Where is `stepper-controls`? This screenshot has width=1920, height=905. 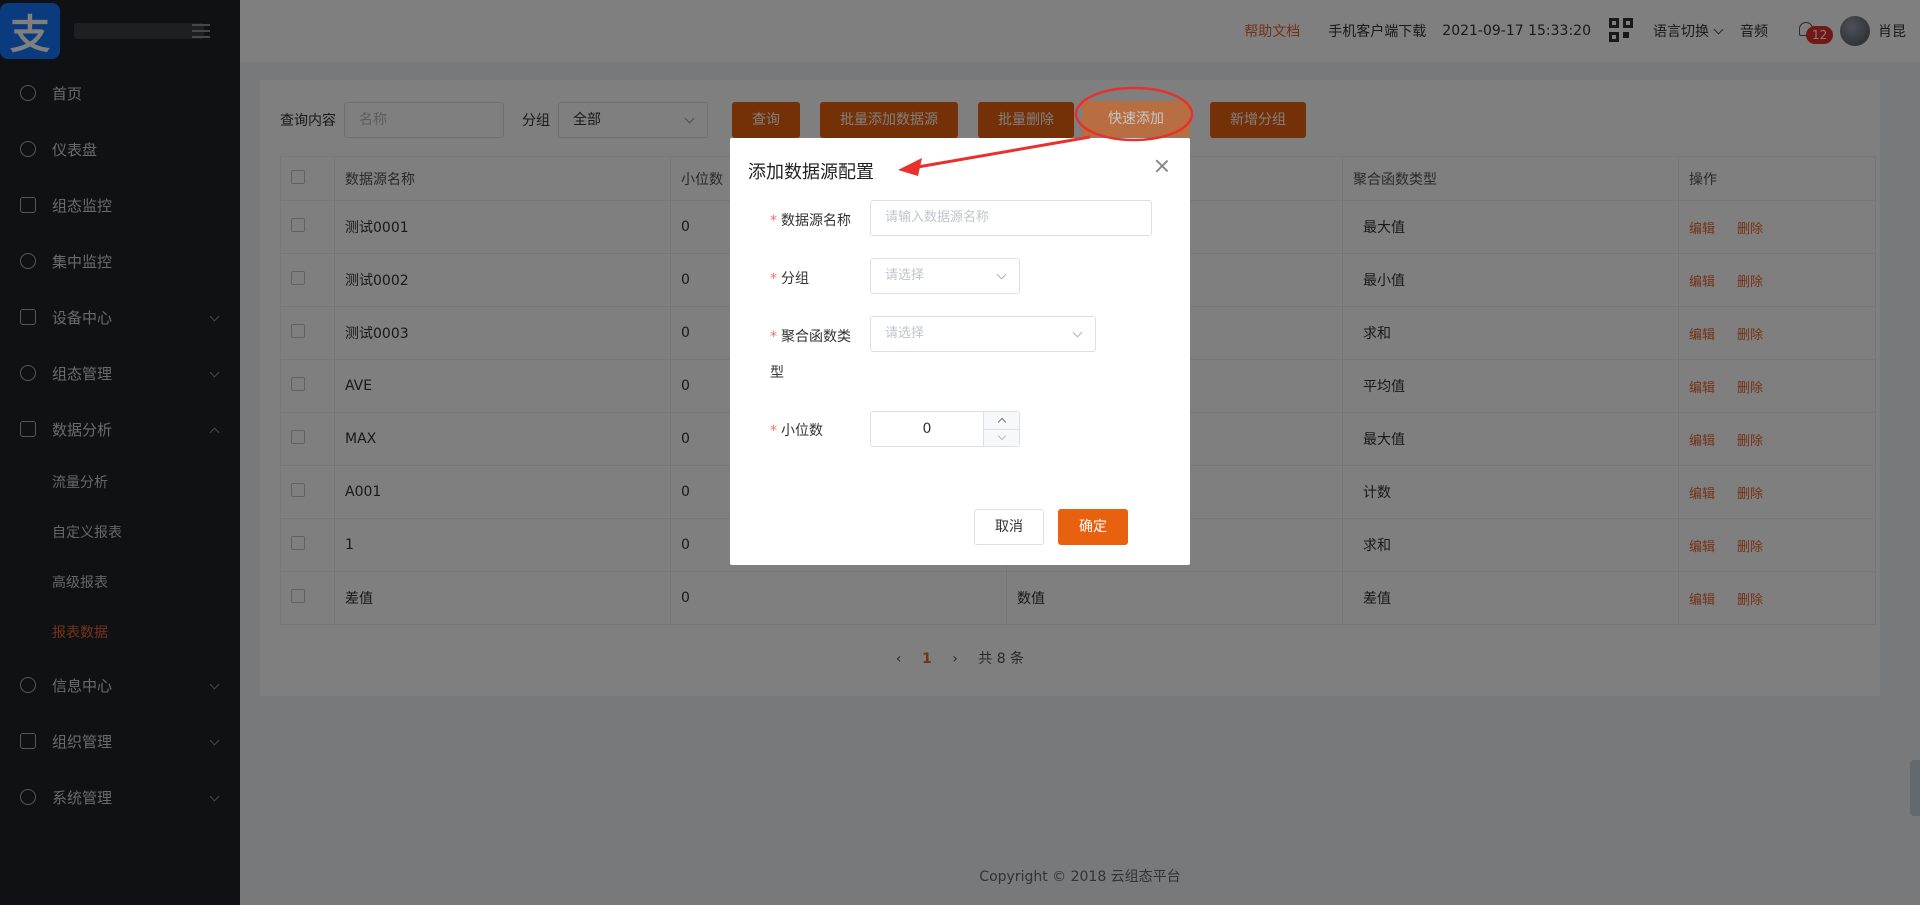 stepper-controls is located at coordinates (1001, 429).